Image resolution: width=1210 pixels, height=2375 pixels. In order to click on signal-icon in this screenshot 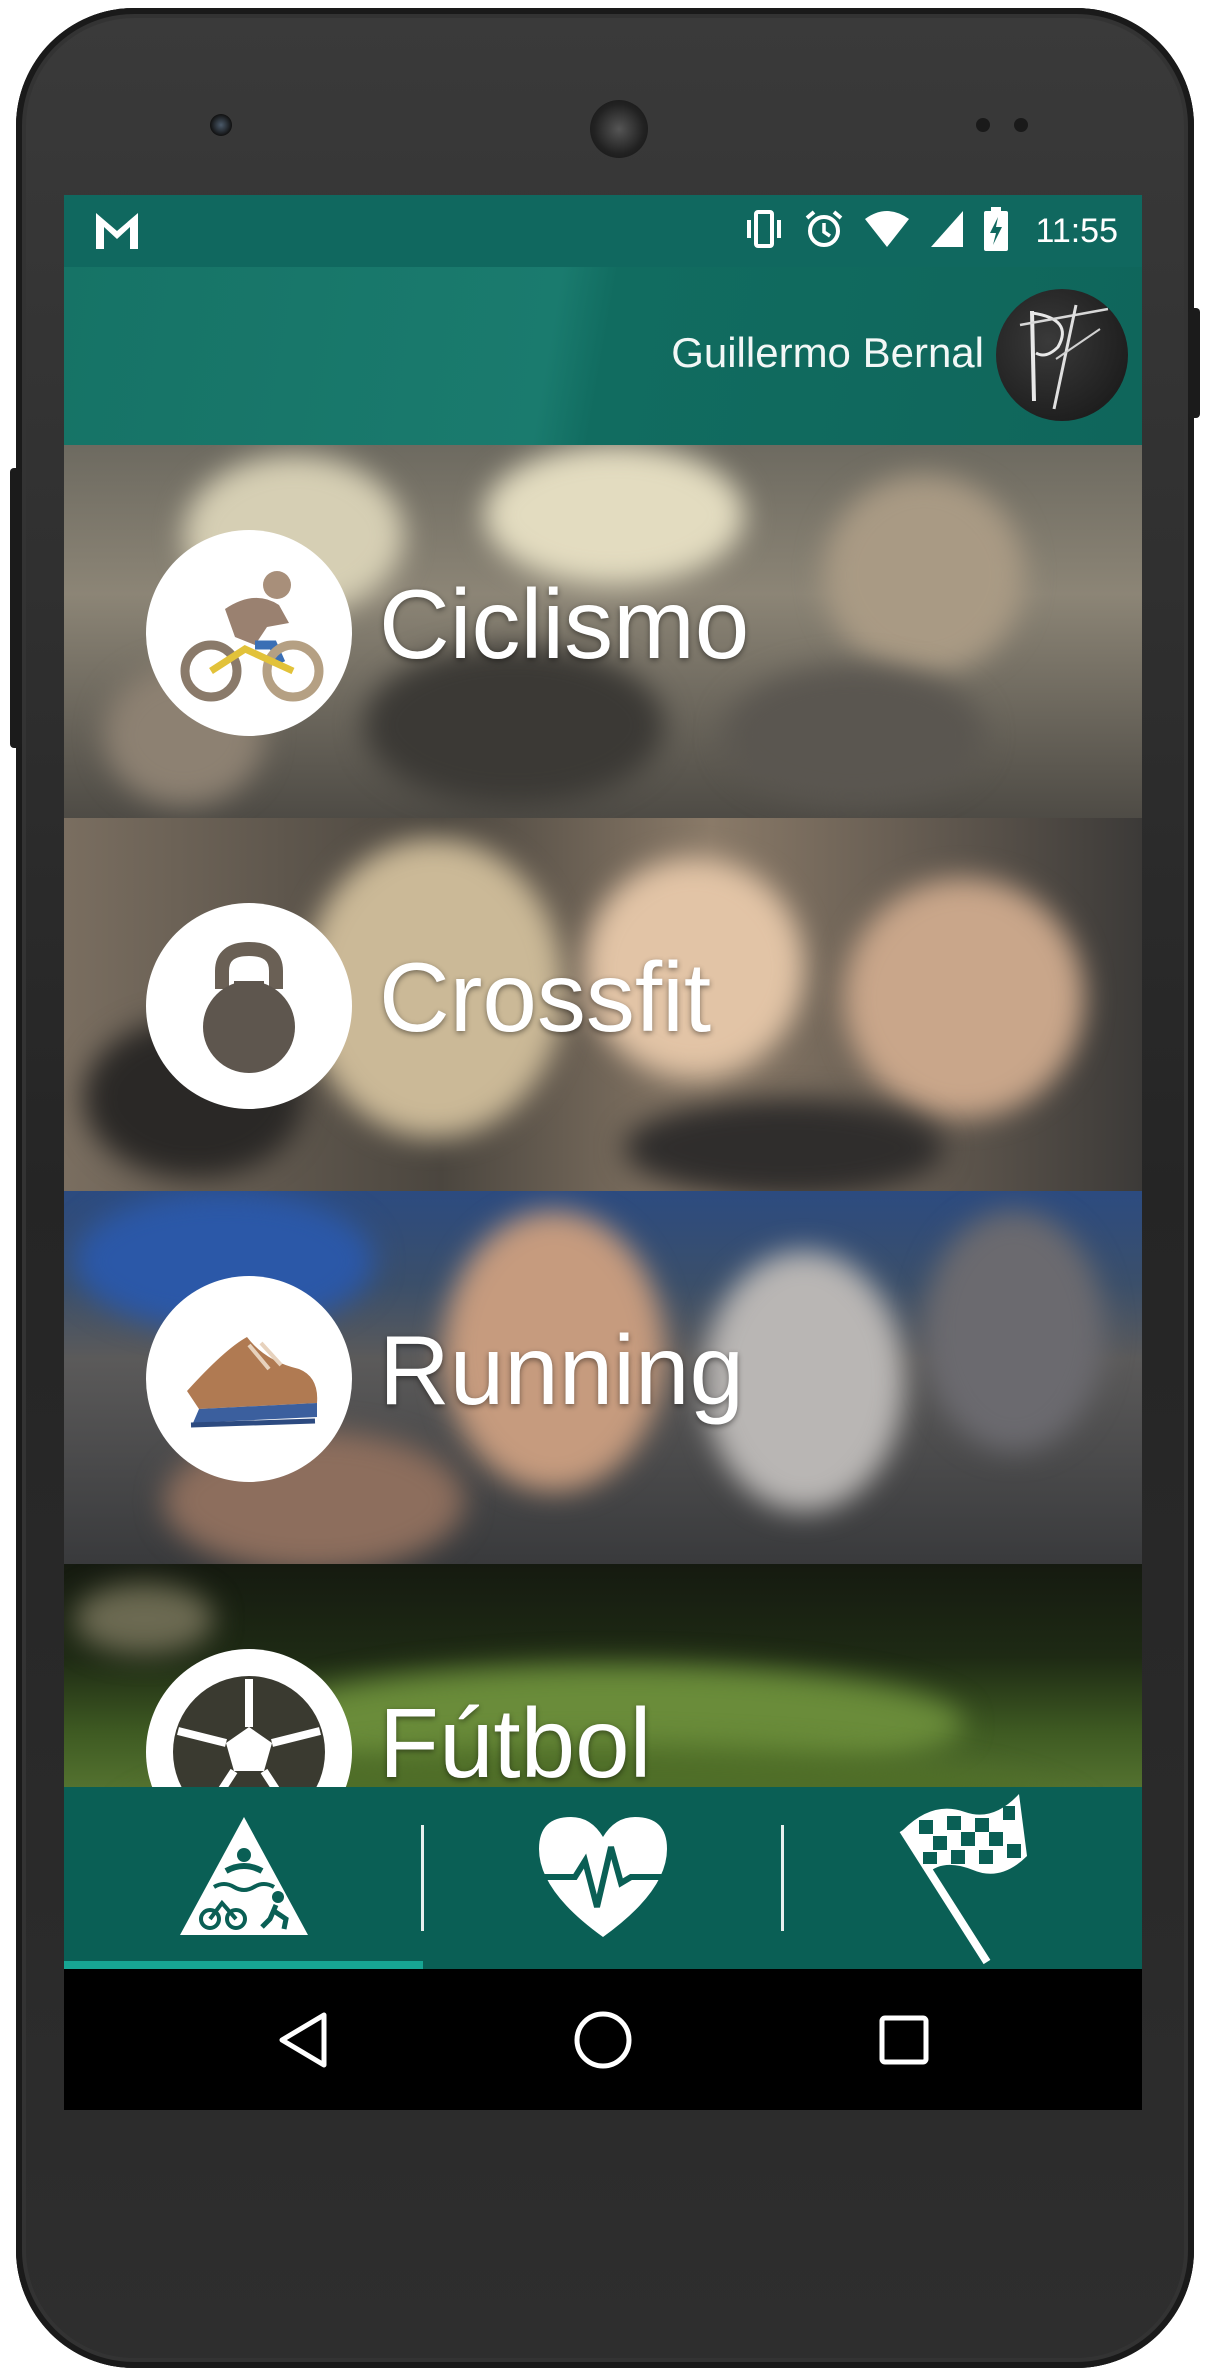, I will do `click(947, 231)`.